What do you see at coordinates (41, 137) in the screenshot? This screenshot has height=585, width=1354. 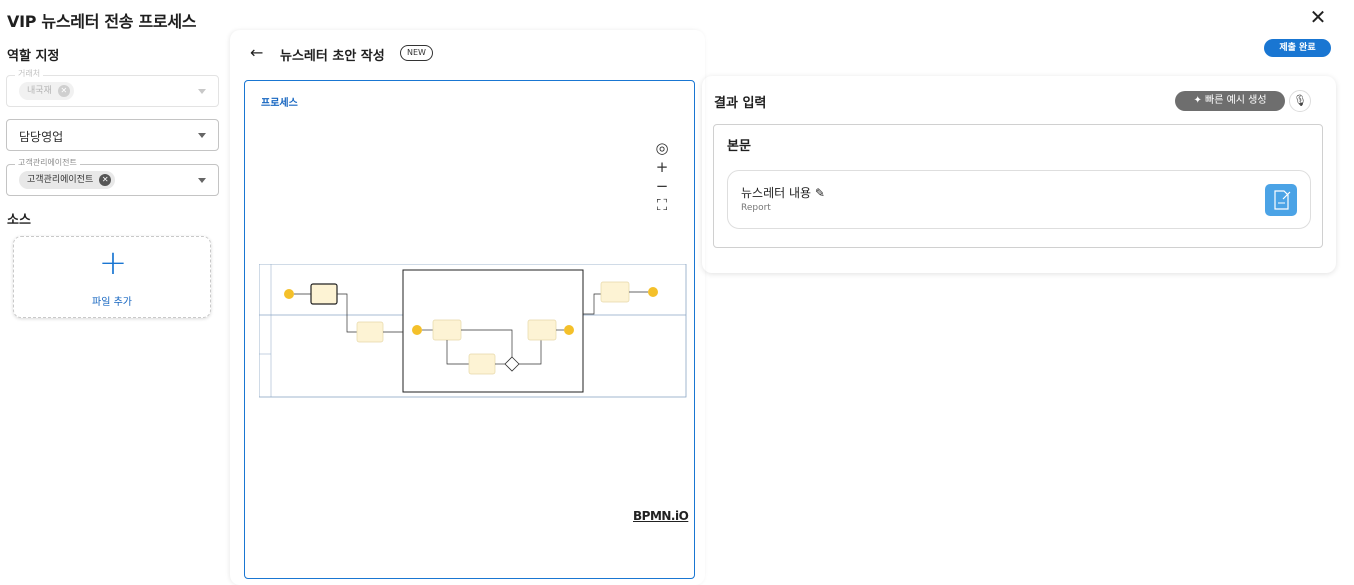 I see `field-value: 담당영업` at bounding box center [41, 137].